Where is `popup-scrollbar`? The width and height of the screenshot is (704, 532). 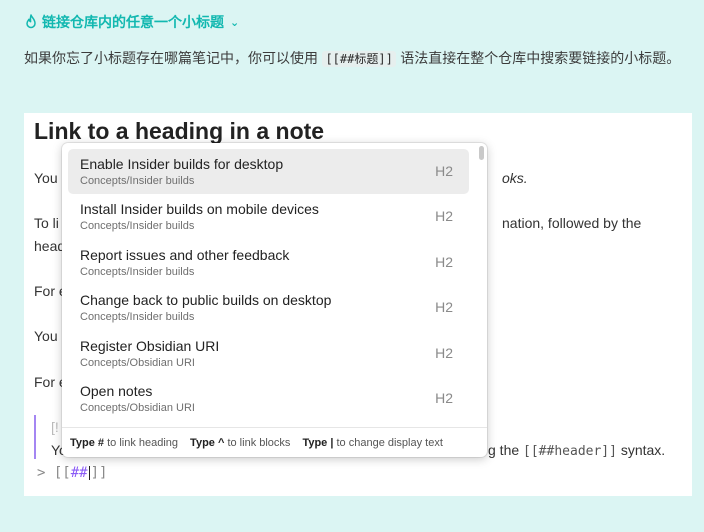
popup-scrollbar is located at coordinates (481, 153).